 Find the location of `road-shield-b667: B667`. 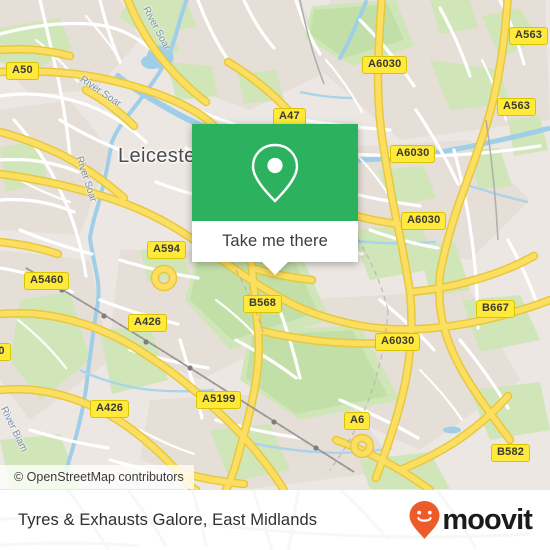

road-shield-b667: B667 is located at coordinates (496, 309).